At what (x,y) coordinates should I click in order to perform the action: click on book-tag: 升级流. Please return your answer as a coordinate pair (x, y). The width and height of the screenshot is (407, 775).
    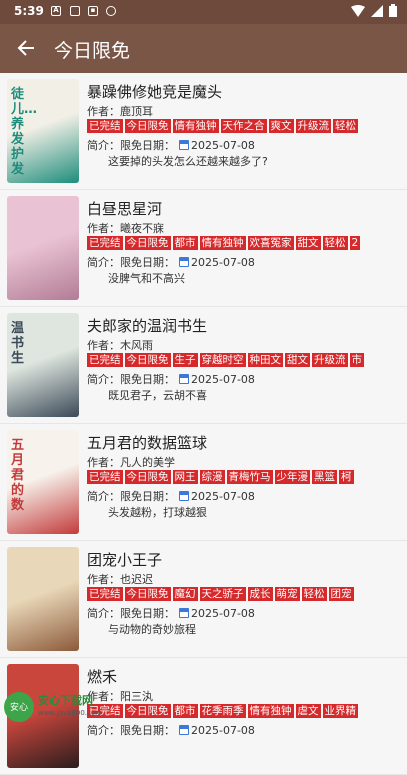
    Looking at the image, I should click on (313, 126).